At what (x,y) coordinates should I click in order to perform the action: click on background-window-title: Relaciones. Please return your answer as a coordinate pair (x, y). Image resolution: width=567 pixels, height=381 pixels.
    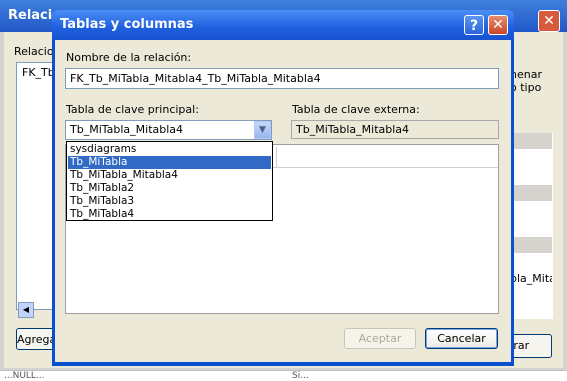
    Looking at the image, I should click on (30, 15).